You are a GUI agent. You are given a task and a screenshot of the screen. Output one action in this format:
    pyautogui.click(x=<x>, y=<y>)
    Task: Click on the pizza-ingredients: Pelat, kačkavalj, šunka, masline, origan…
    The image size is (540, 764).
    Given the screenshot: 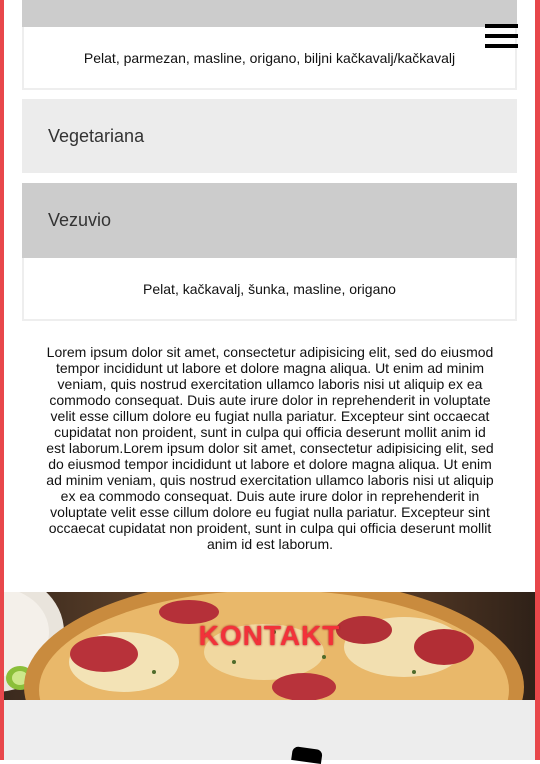 What is the action you would take?
    pyautogui.click(x=269, y=288)
    